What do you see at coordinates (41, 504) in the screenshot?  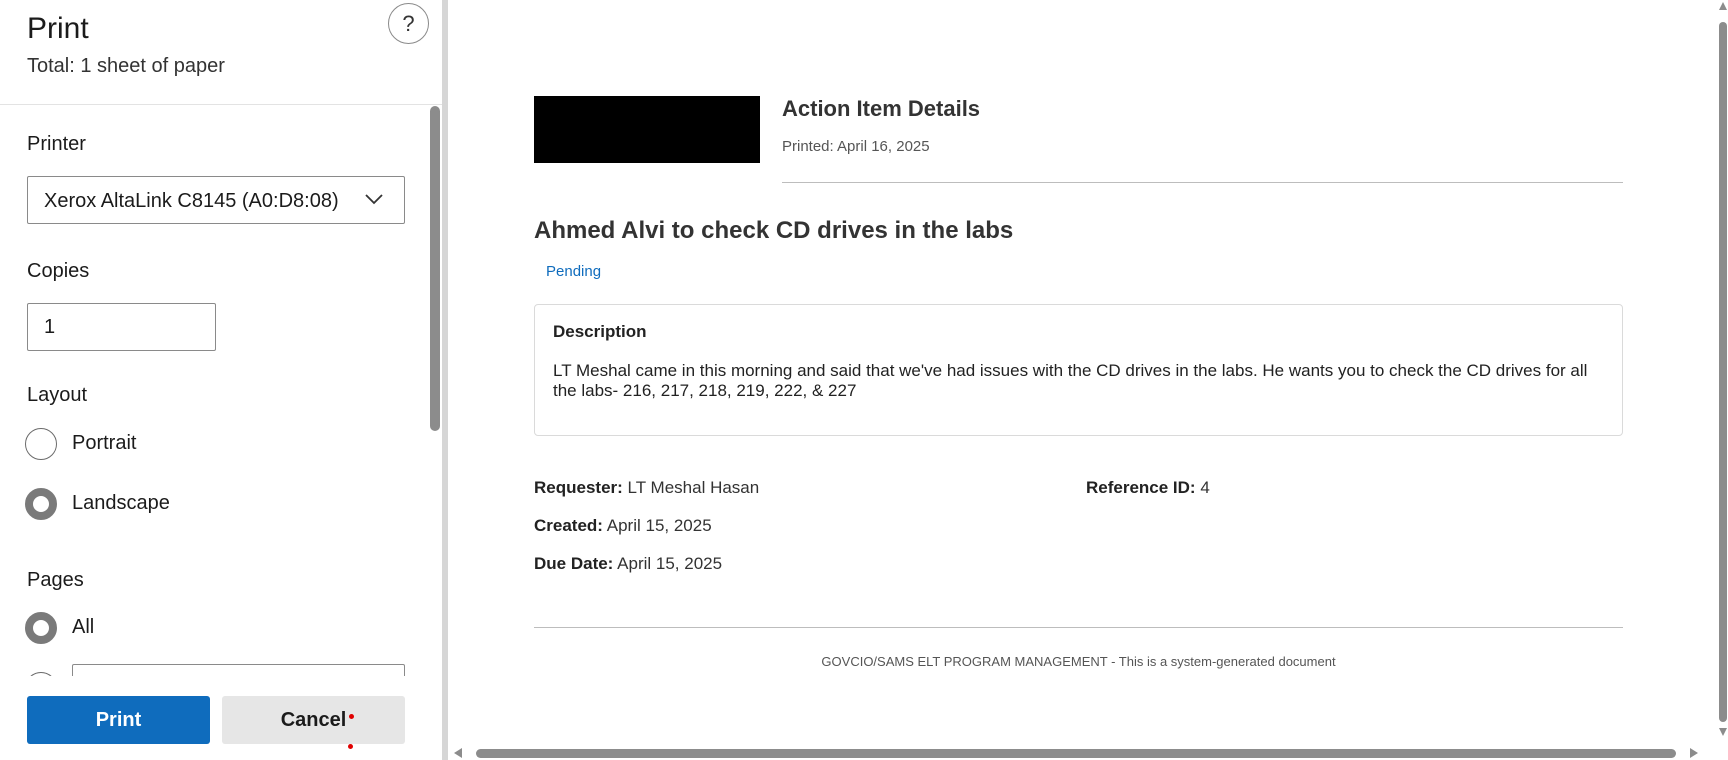 I see `radio-landscape` at bounding box center [41, 504].